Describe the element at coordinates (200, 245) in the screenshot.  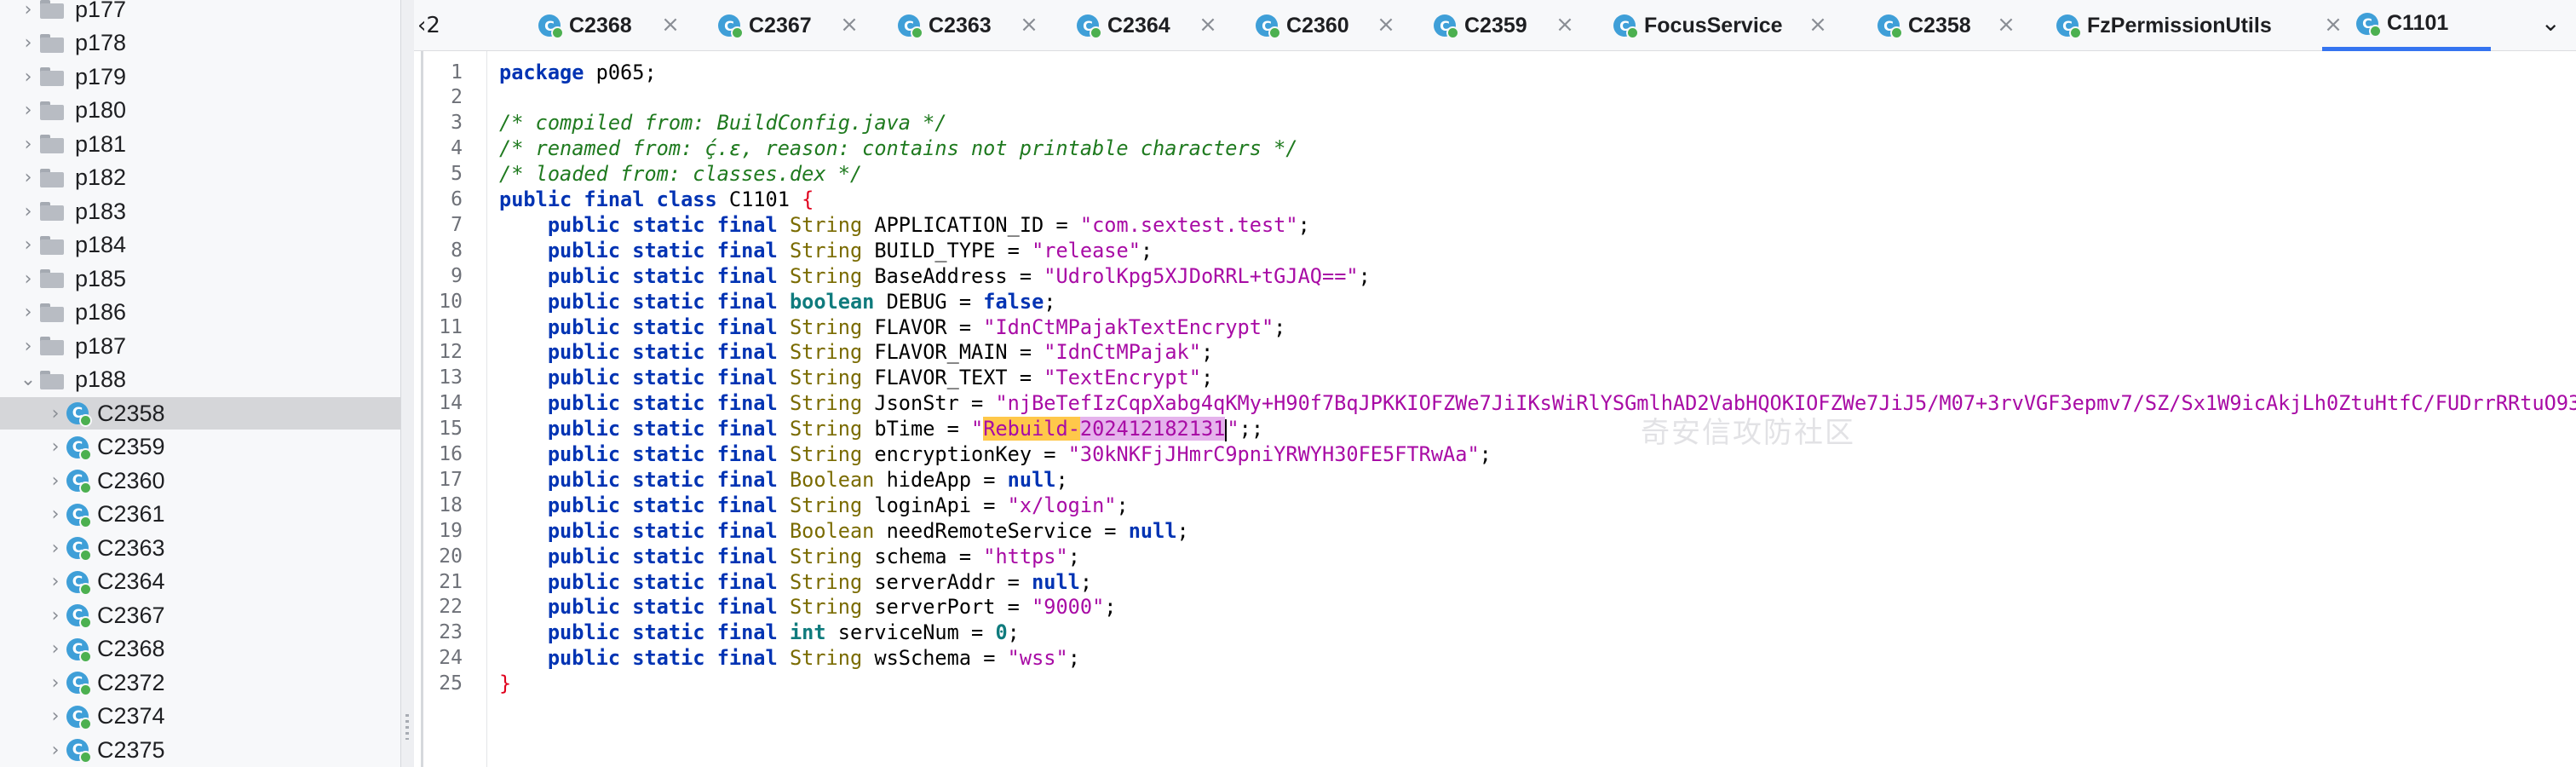
I see `tree-folder-item: › p184` at that location.